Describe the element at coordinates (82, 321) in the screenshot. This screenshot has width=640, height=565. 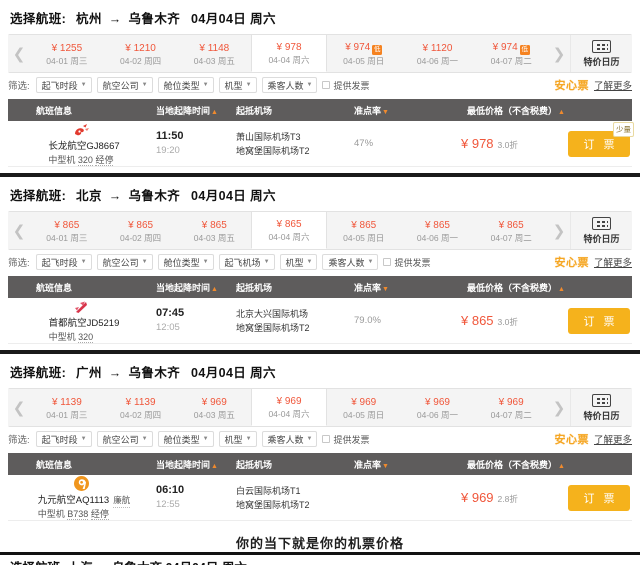
I see `flight-info-cell: 首都航空JD5219 中型机 320` at that location.